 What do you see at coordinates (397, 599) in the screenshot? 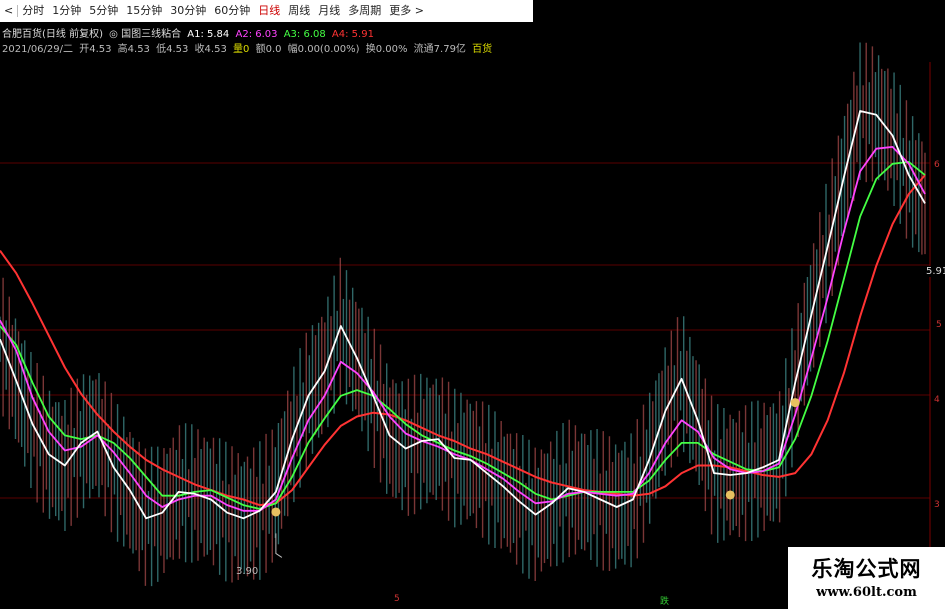
I see `bottom-marker: 5` at bounding box center [397, 599].